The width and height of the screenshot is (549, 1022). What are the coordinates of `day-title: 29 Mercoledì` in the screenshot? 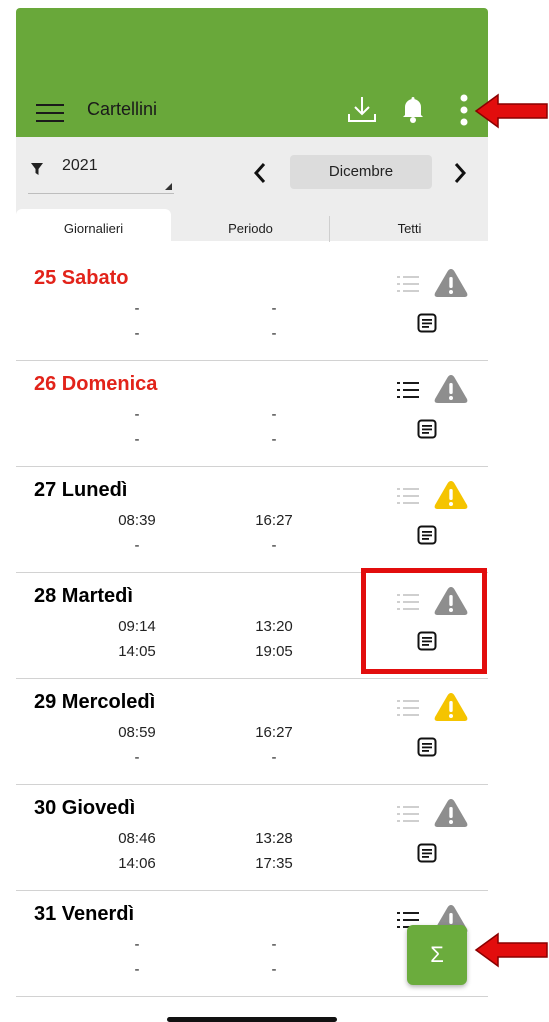 It's located at (95, 702).